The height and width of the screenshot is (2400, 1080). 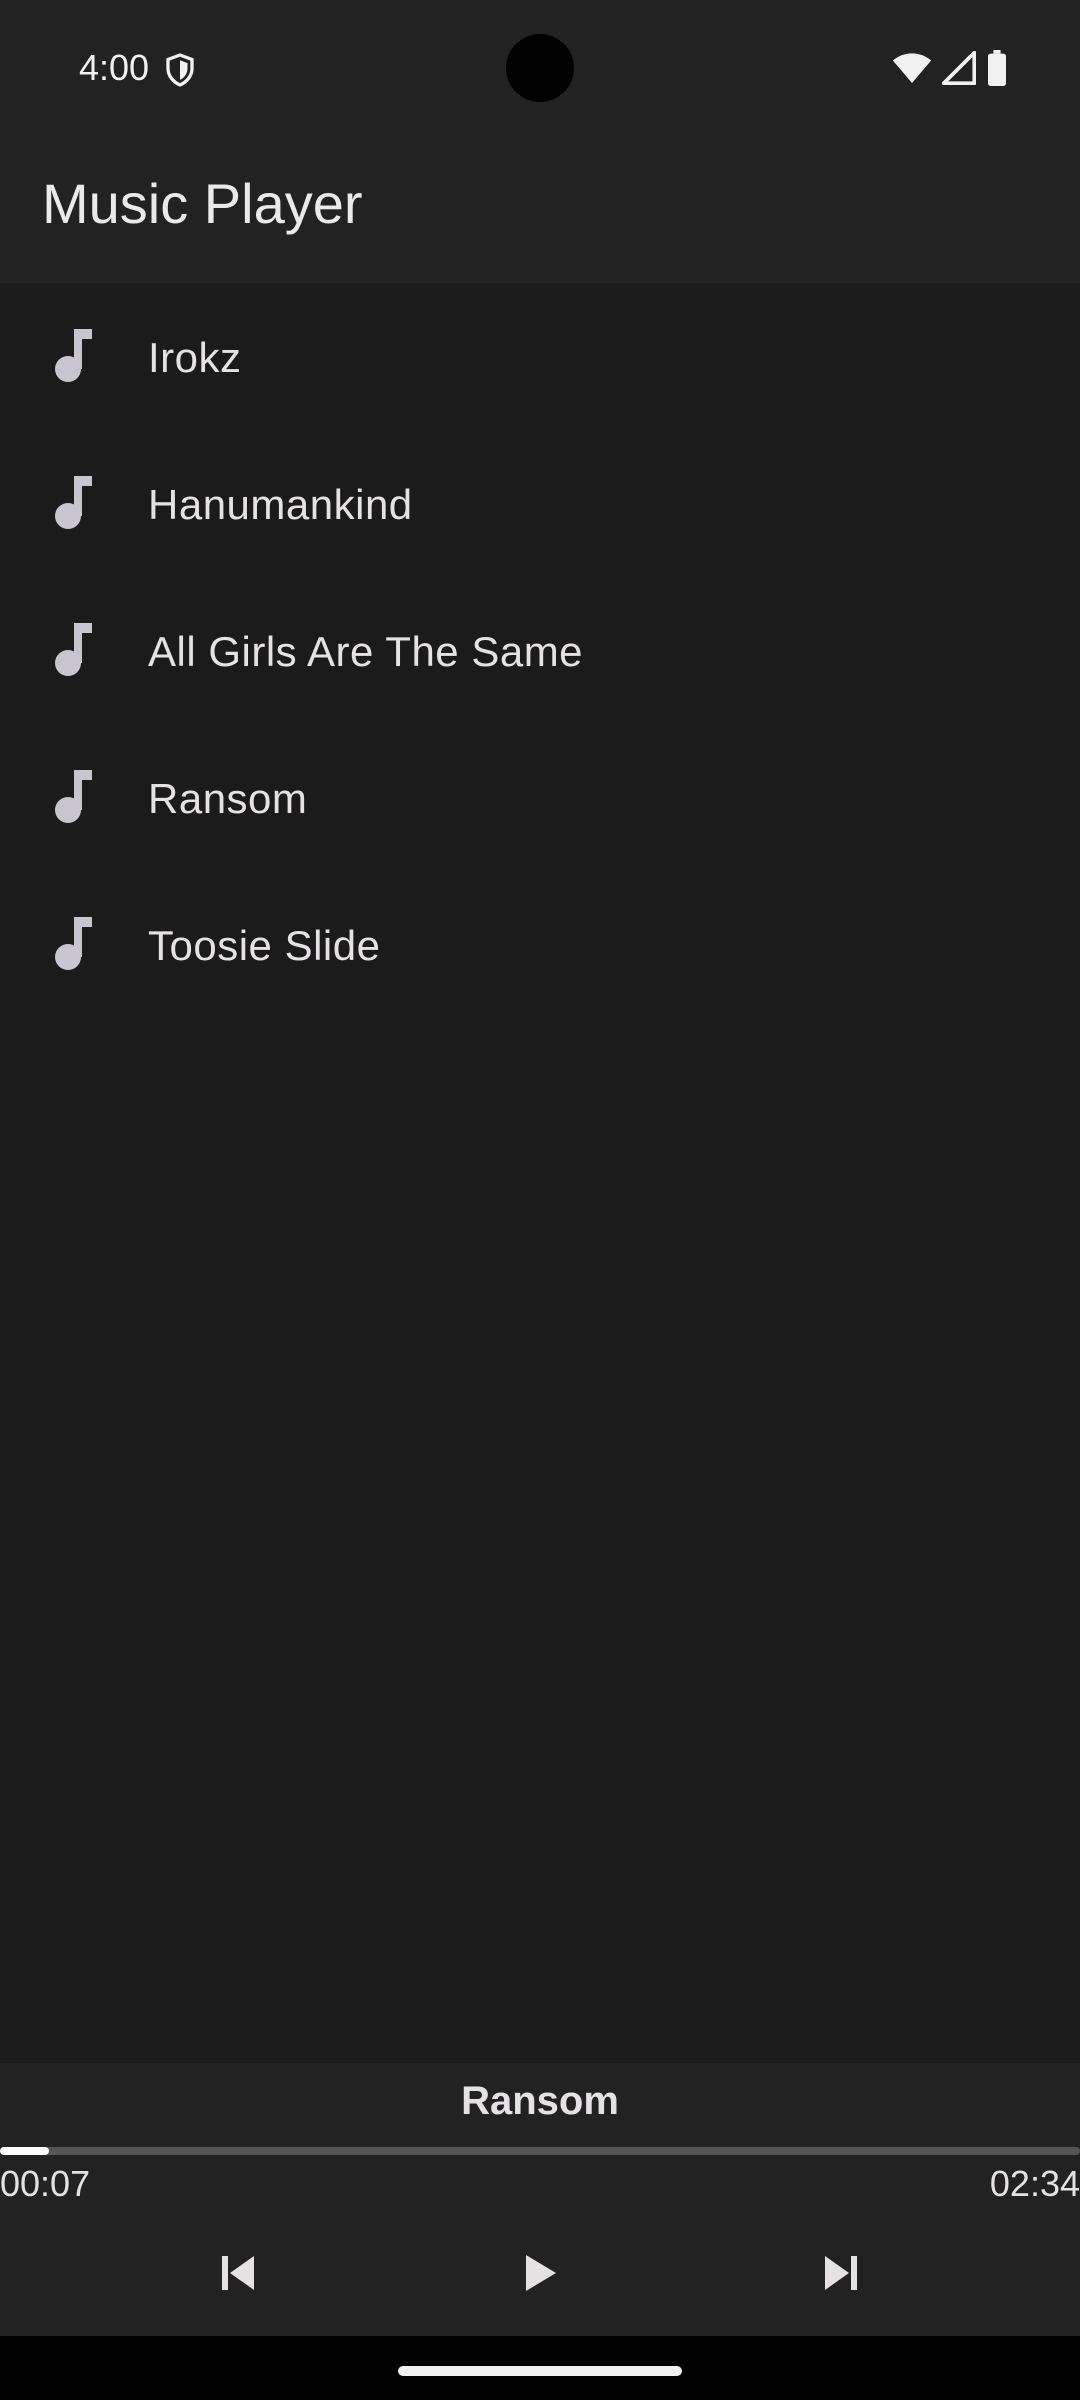 What do you see at coordinates (540, 2151) in the screenshot?
I see `progress-bar` at bounding box center [540, 2151].